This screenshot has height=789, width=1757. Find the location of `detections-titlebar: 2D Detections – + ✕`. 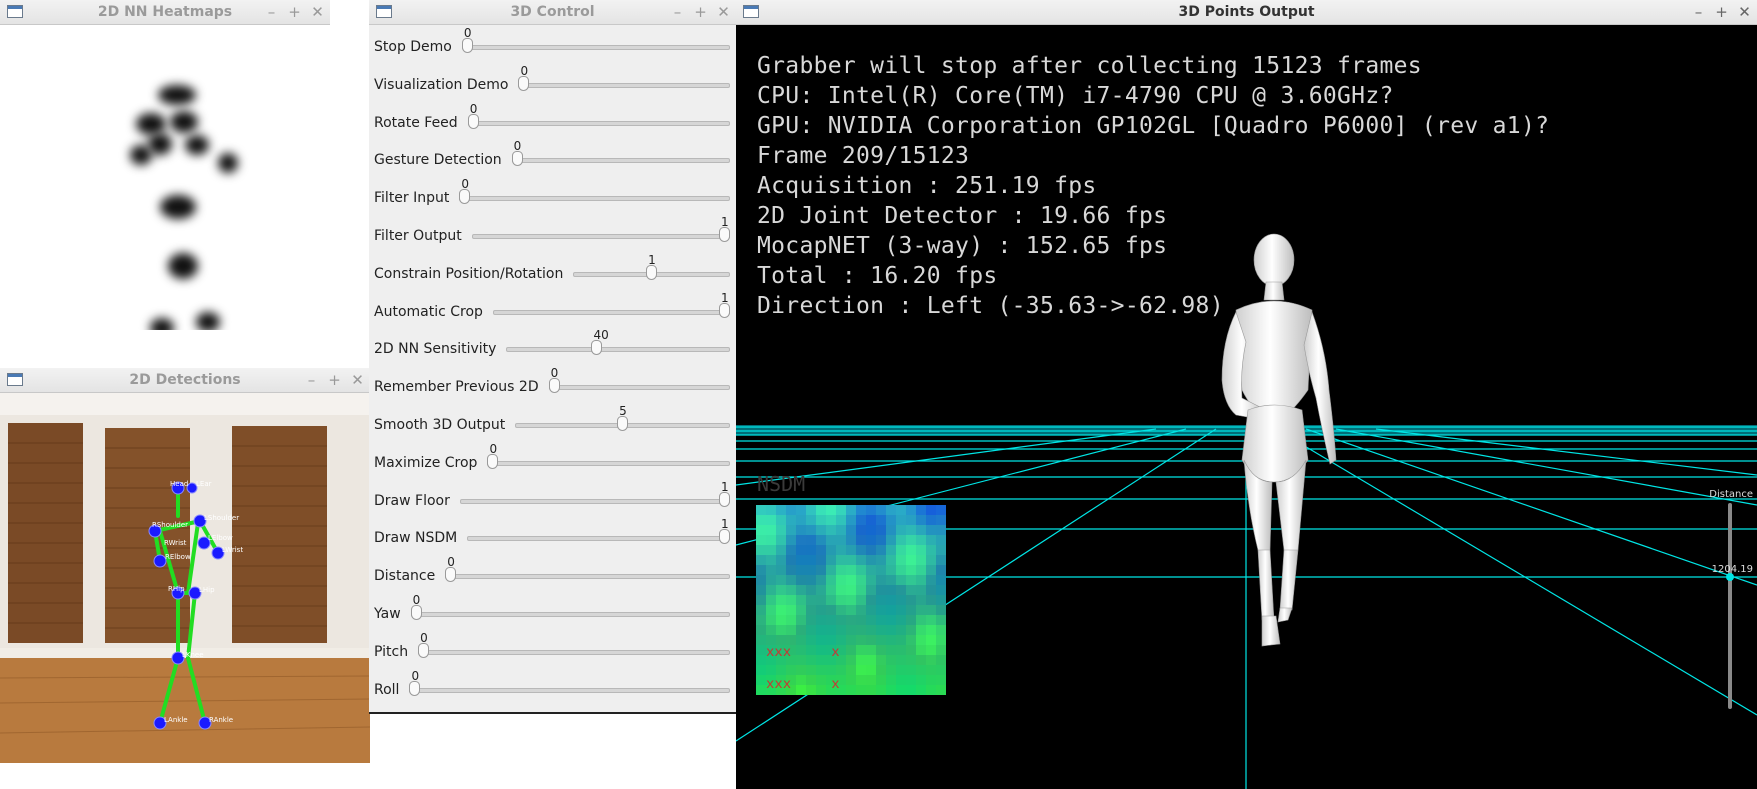

detections-titlebar: 2D Detections – + ✕ is located at coordinates (185, 380).